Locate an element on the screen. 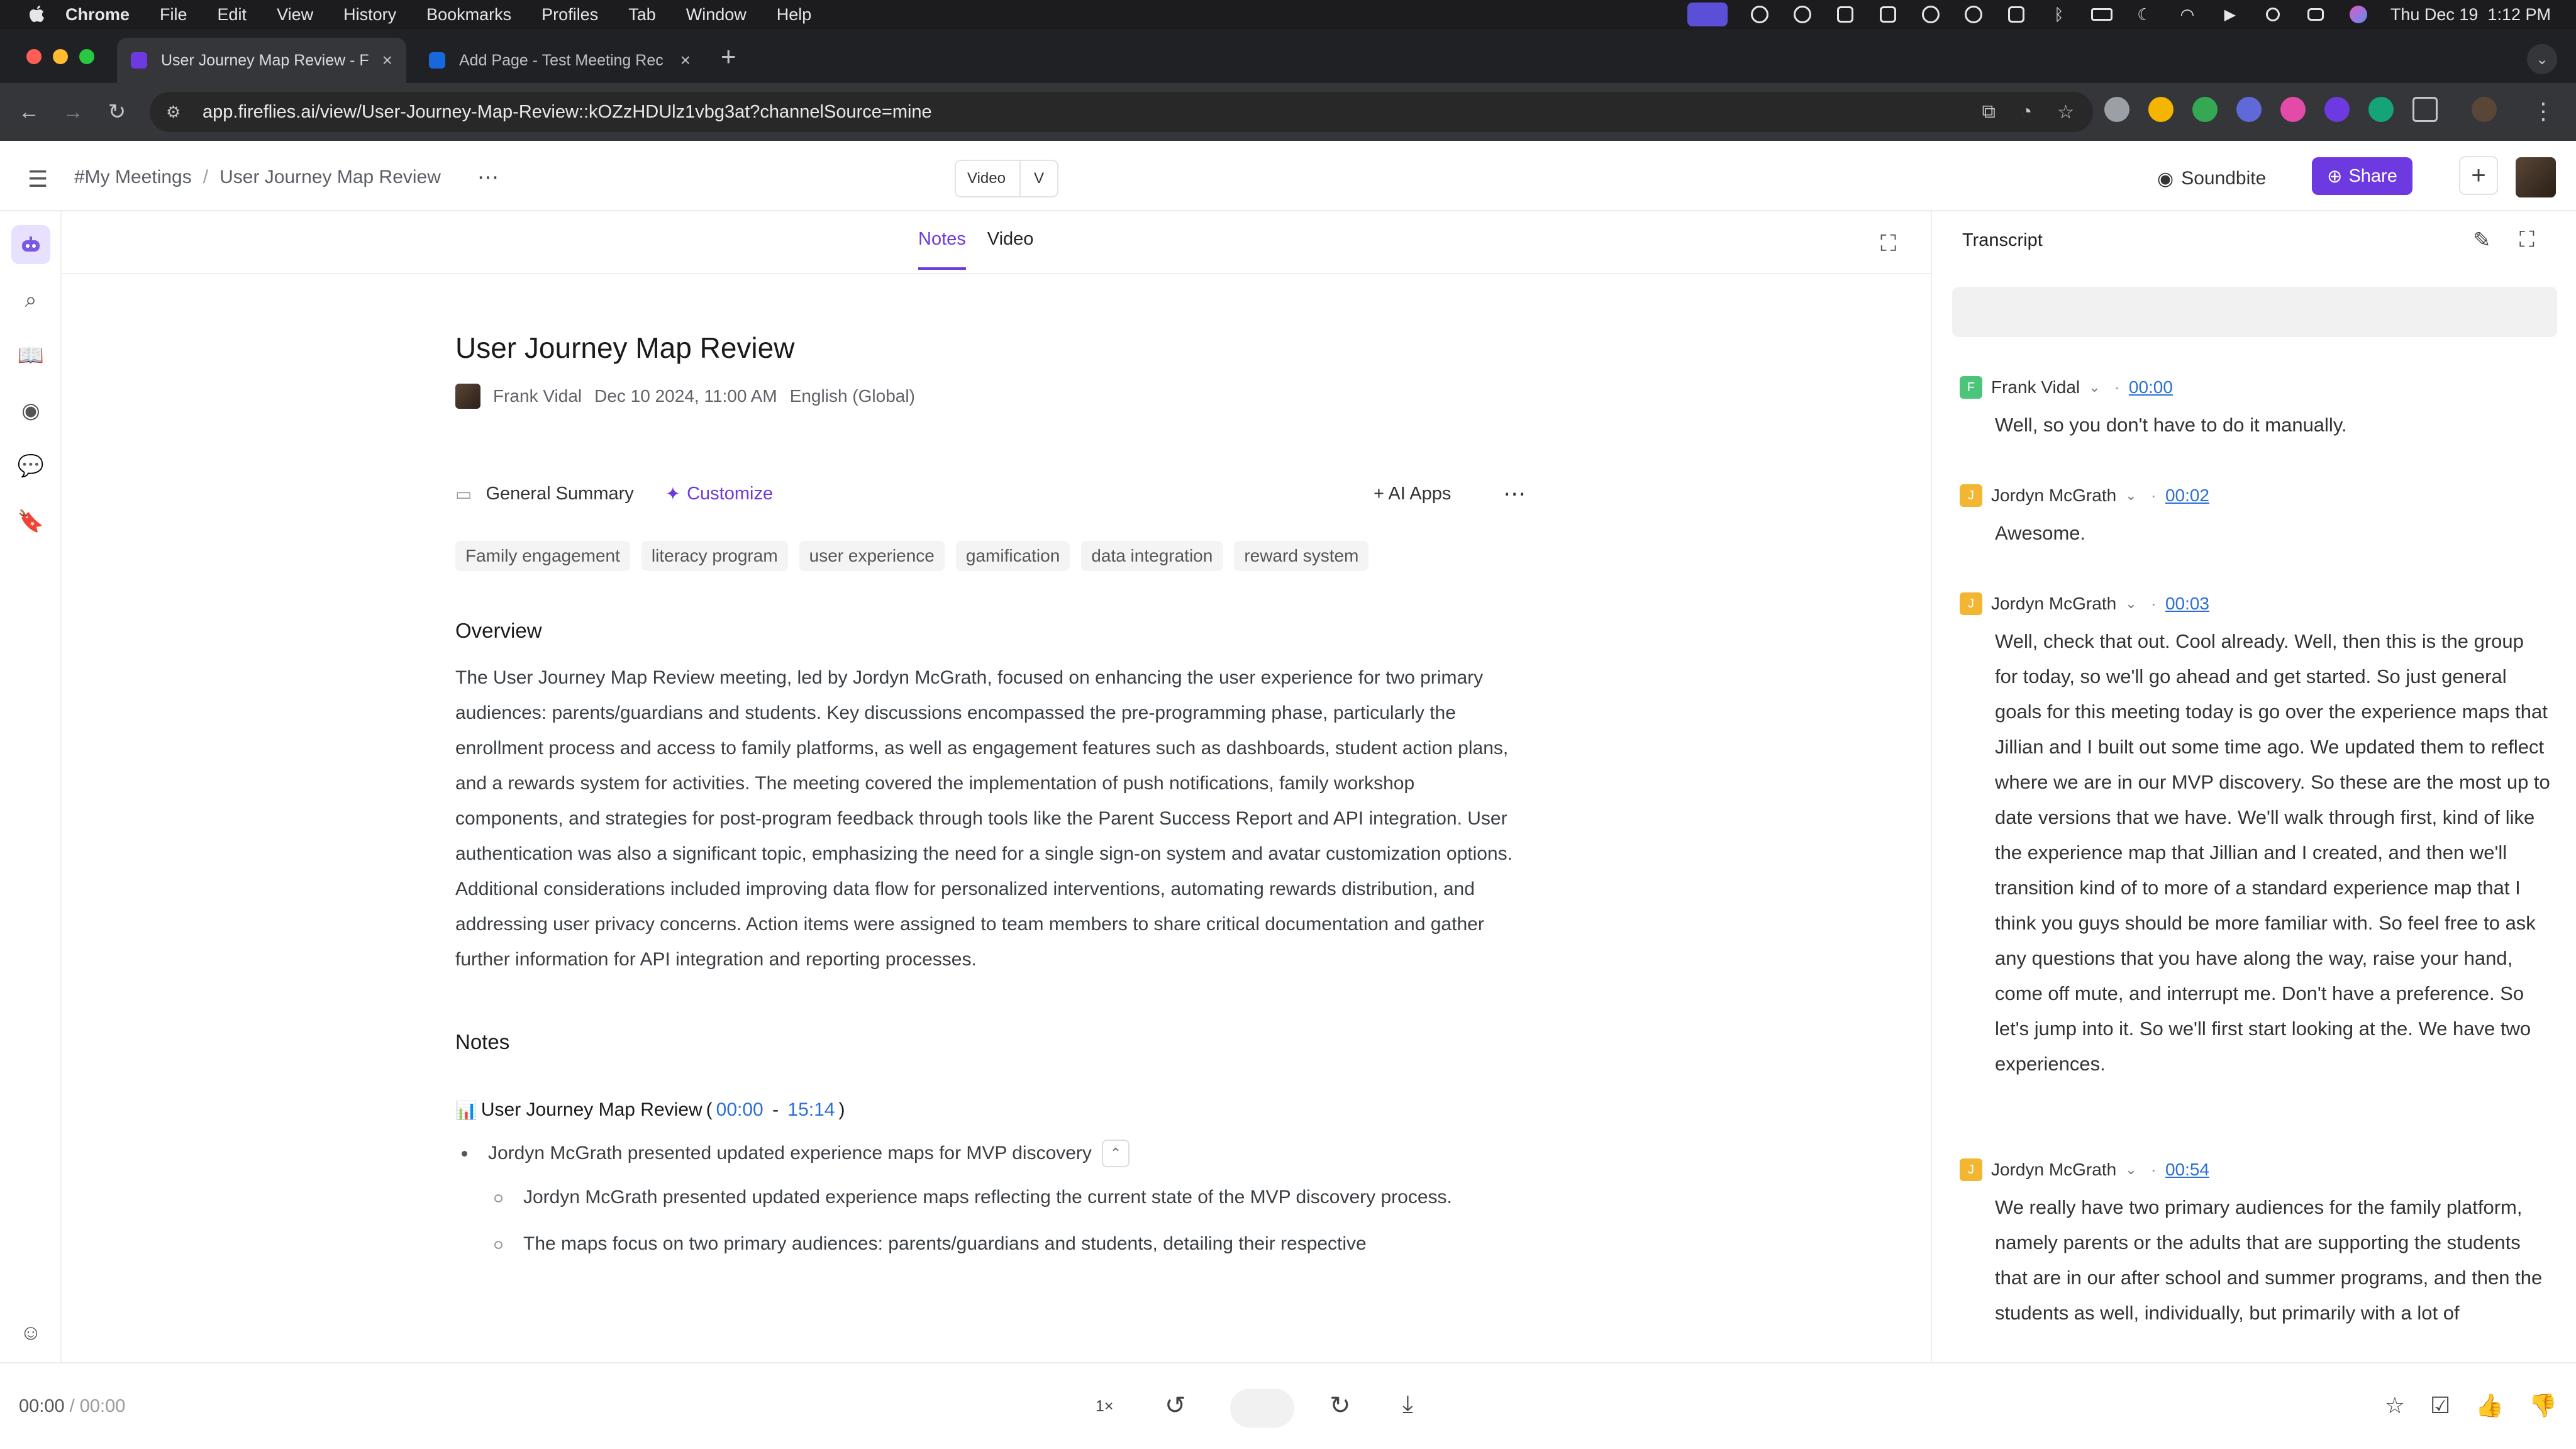 The height and width of the screenshot is (1449, 2576). meeting-language: English (Global) is located at coordinates (852, 396).